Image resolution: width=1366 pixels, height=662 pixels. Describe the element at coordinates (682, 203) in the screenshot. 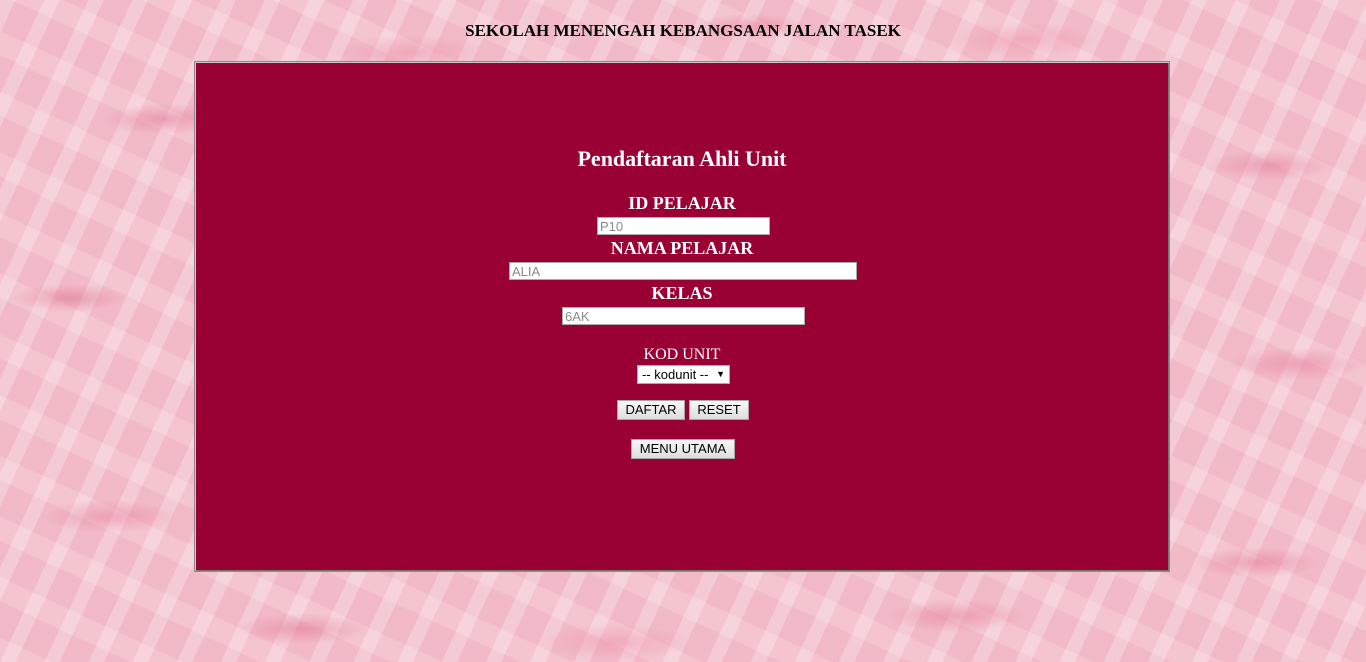

I see `id-pelajar-label: ID PELAJAR` at that location.